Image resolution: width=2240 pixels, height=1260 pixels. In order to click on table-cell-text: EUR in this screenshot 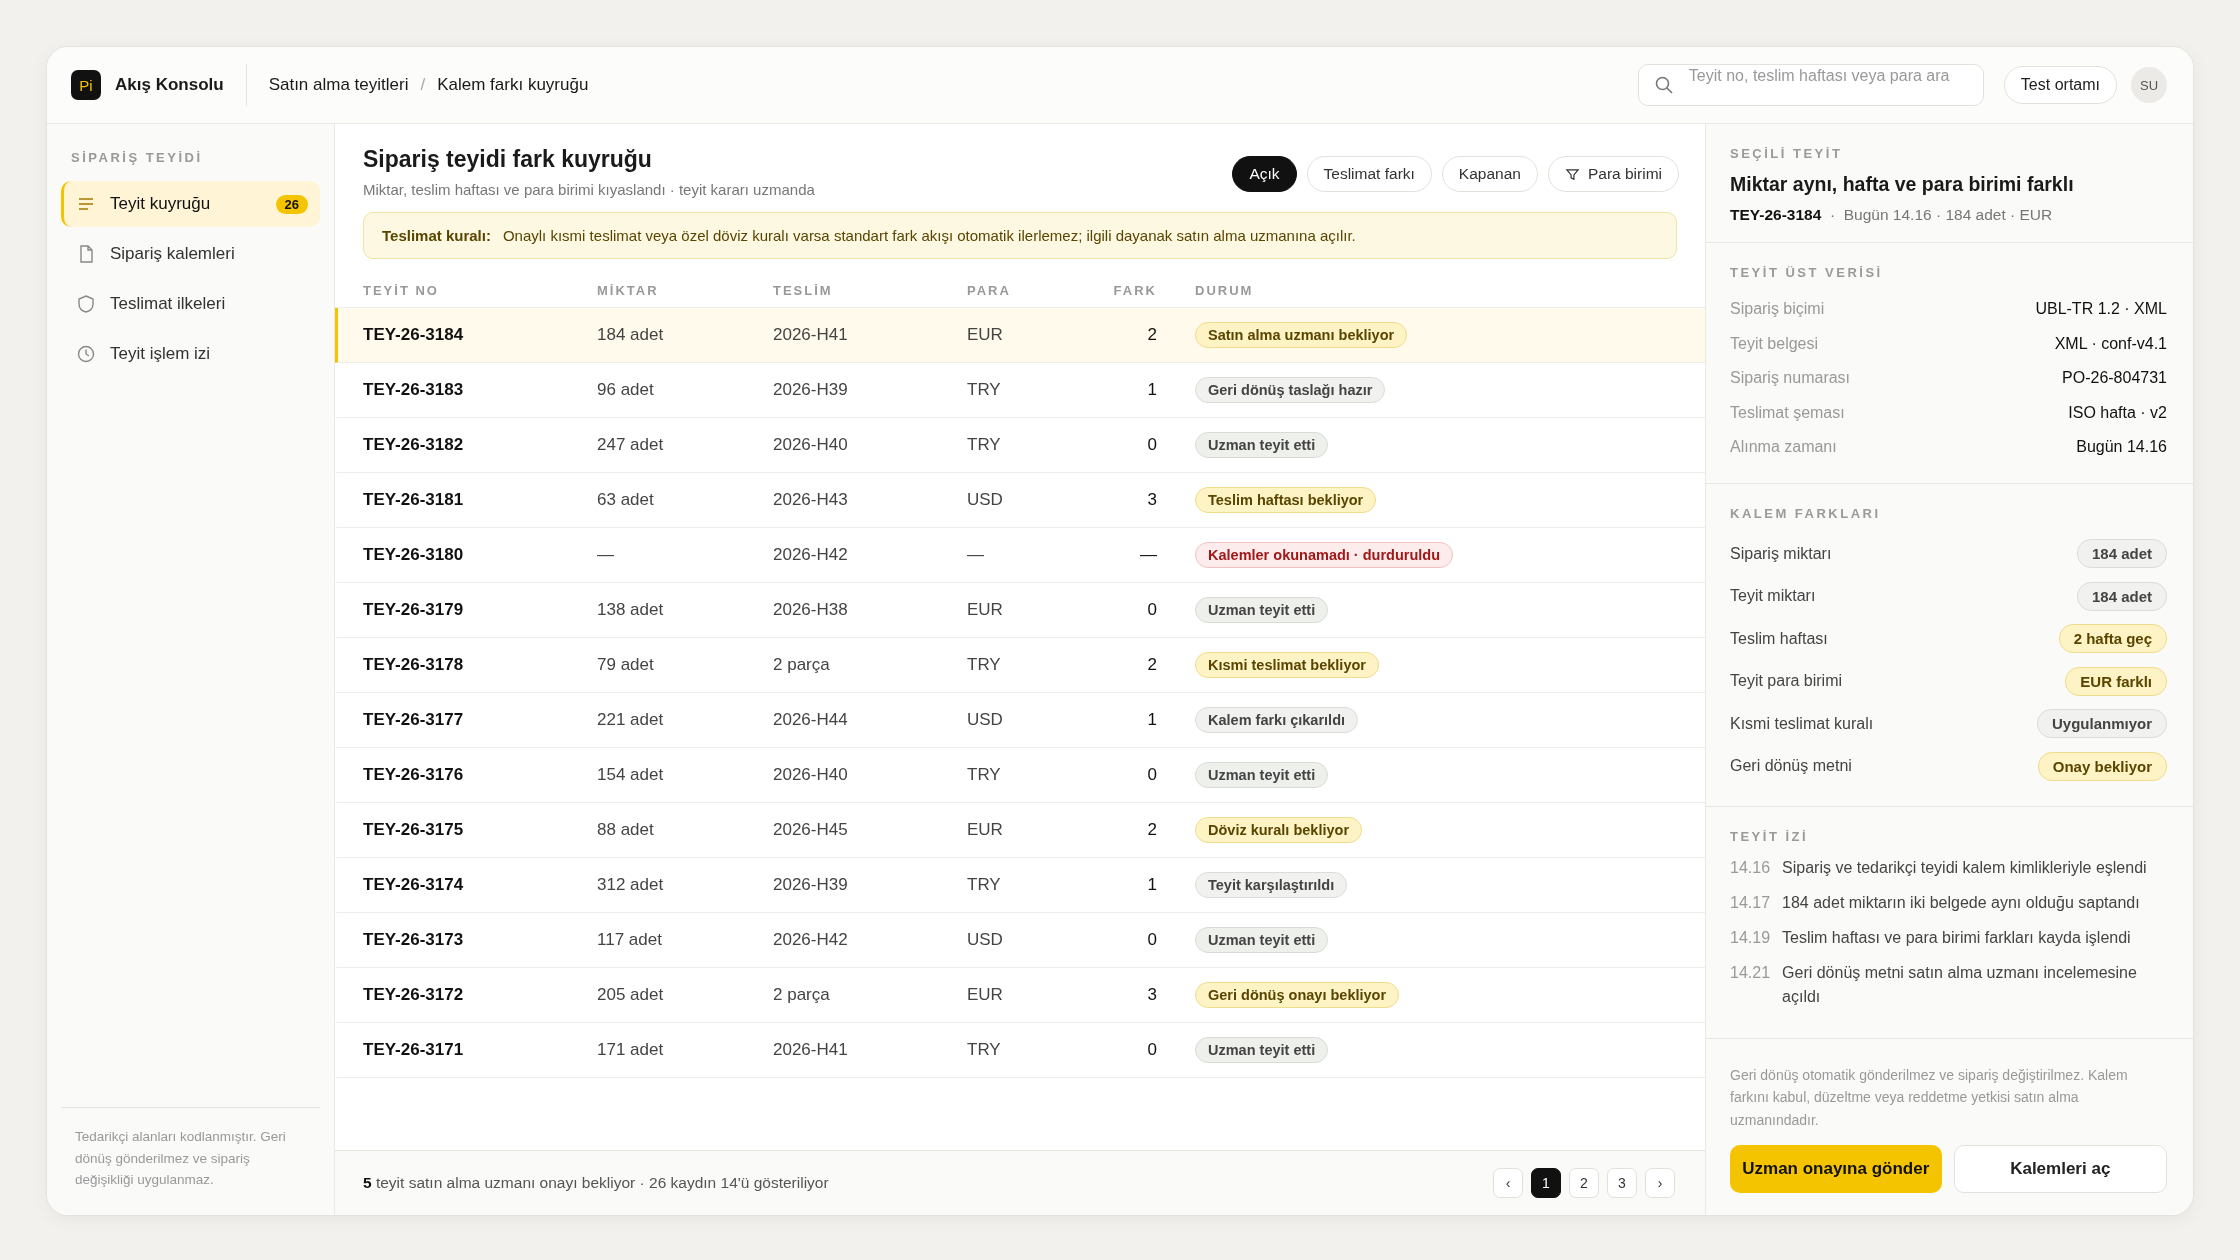, I will do `click(985, 610)`.